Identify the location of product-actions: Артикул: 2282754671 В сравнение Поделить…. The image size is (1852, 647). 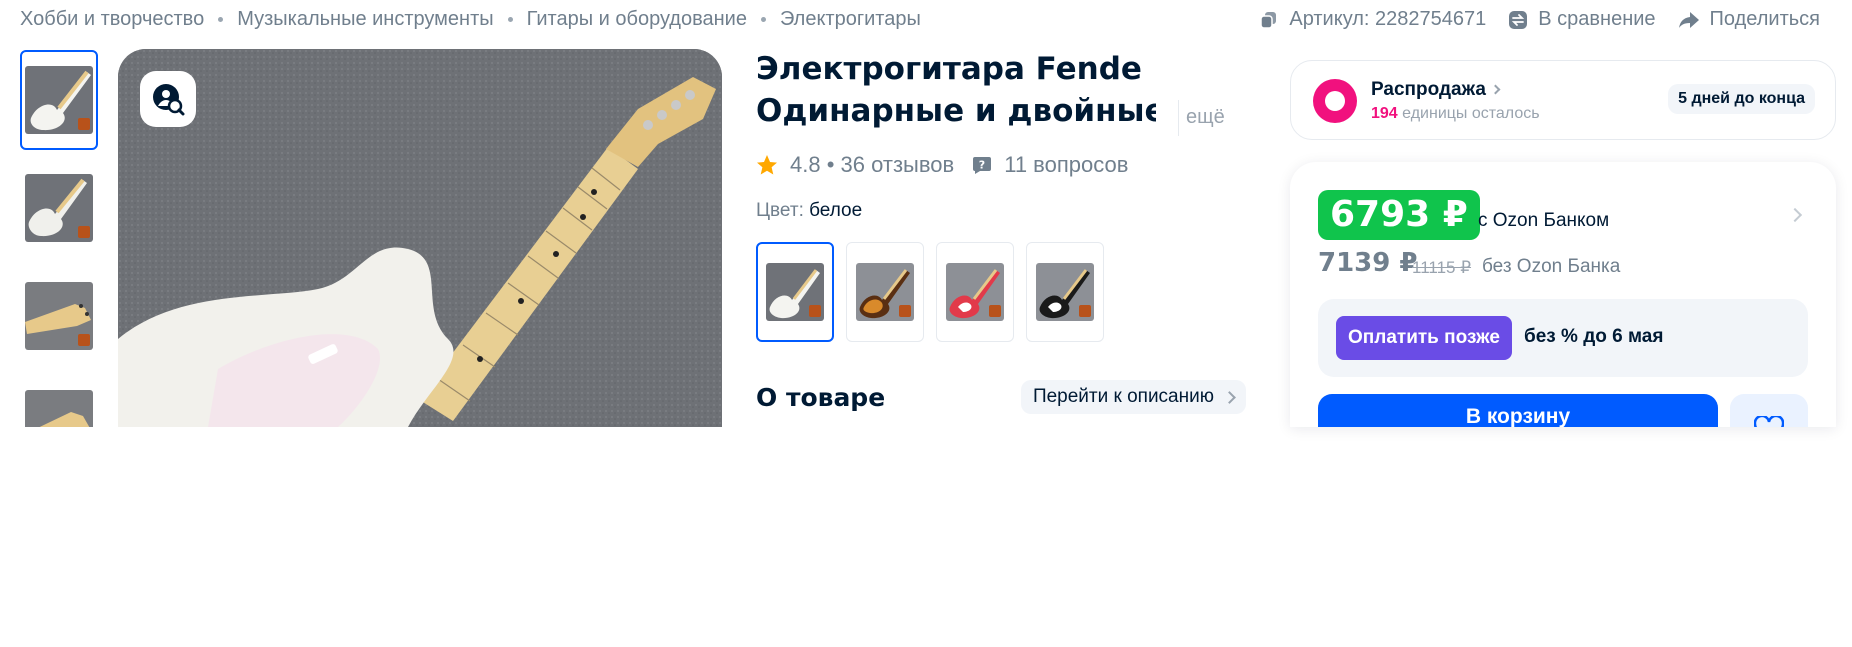
(1539, 19).